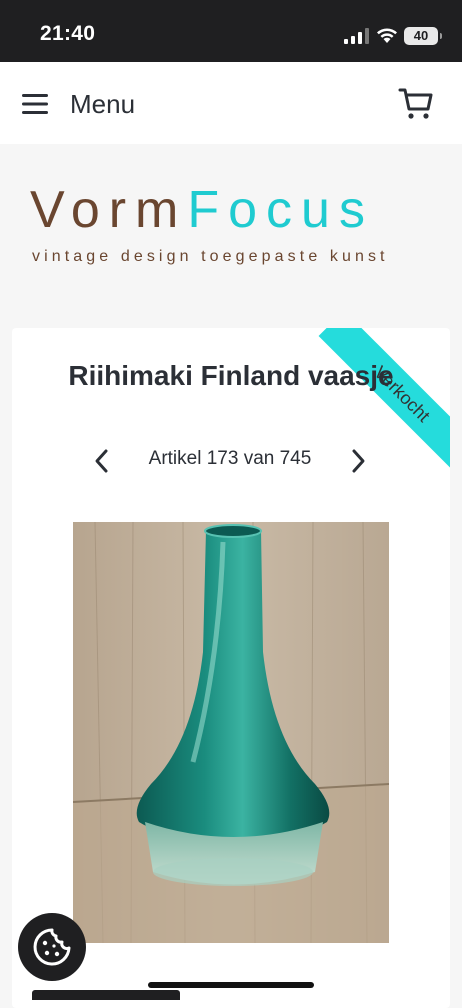  Describe the element at coordinates (358, 461) in the screenshot. I see `chevron-right-icon` at that location.